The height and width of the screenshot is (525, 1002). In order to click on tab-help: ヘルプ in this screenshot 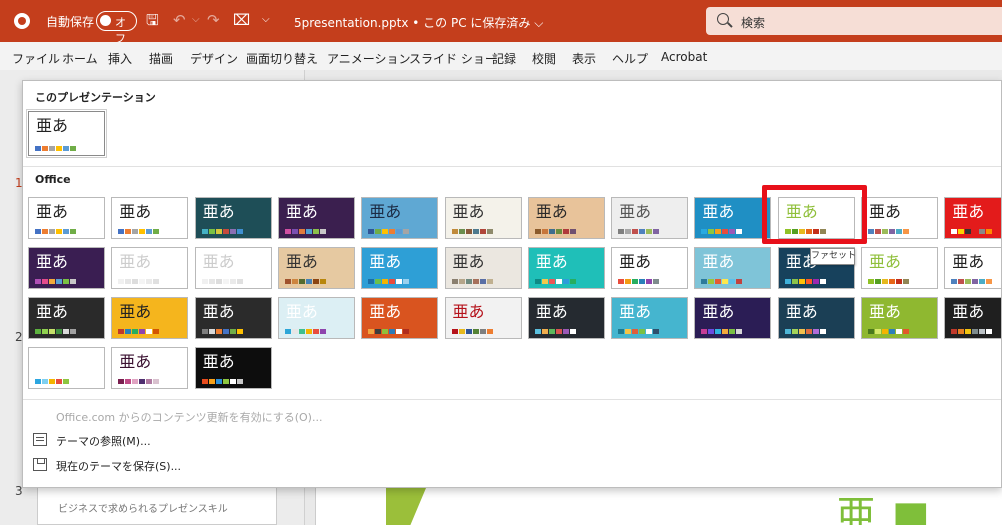, I will do `click(630, 58)`.